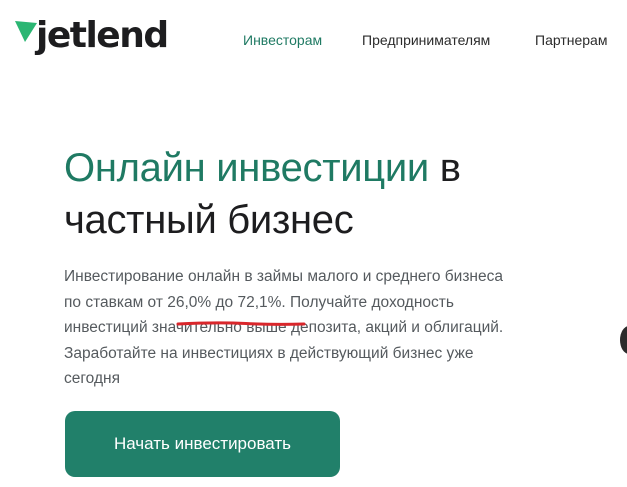 The width and height of the screenshot is (627, 487). I want to click on nav-item-entrepreneurs: Предпринимателям, so click(426, 40).